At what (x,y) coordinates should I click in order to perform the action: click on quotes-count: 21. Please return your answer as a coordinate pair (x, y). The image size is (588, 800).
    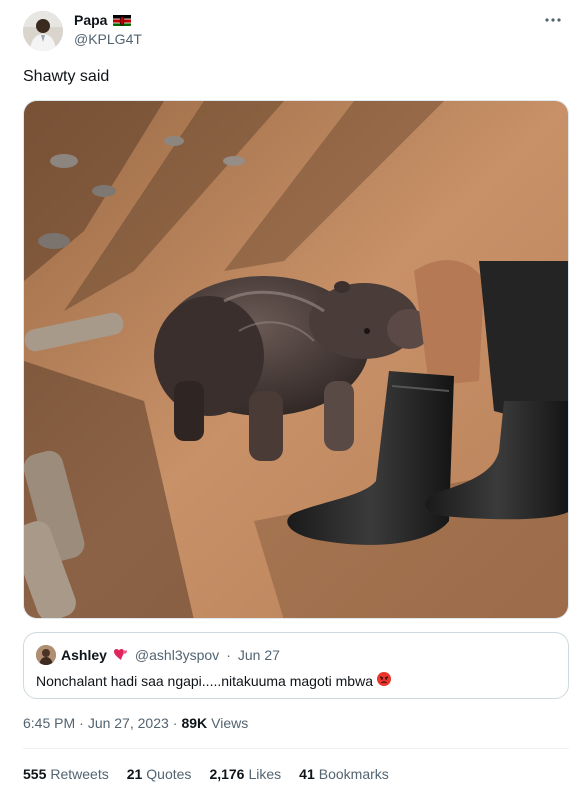
    Looking at the image, I should click on (134, 774).